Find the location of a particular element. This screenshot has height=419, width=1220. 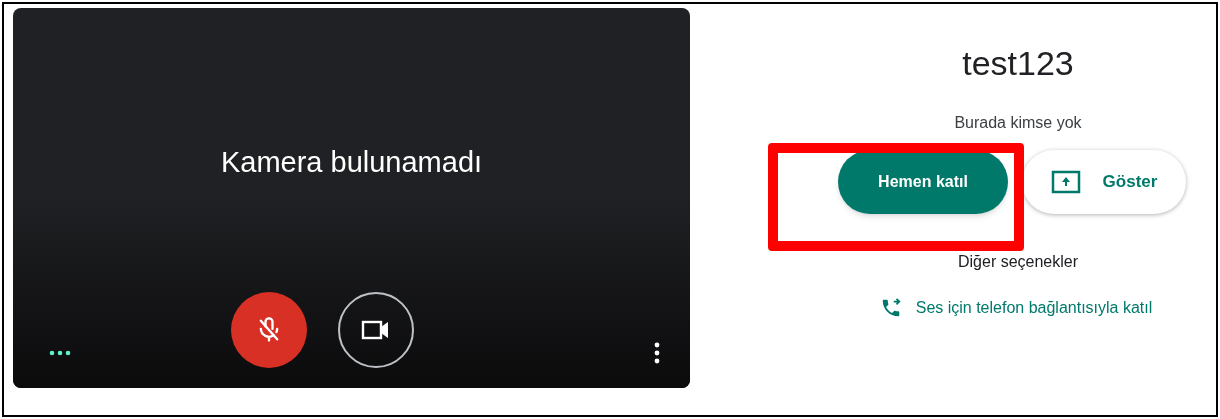

section-heading: Diğer seçenekler is located at coordinates (1018, 262).